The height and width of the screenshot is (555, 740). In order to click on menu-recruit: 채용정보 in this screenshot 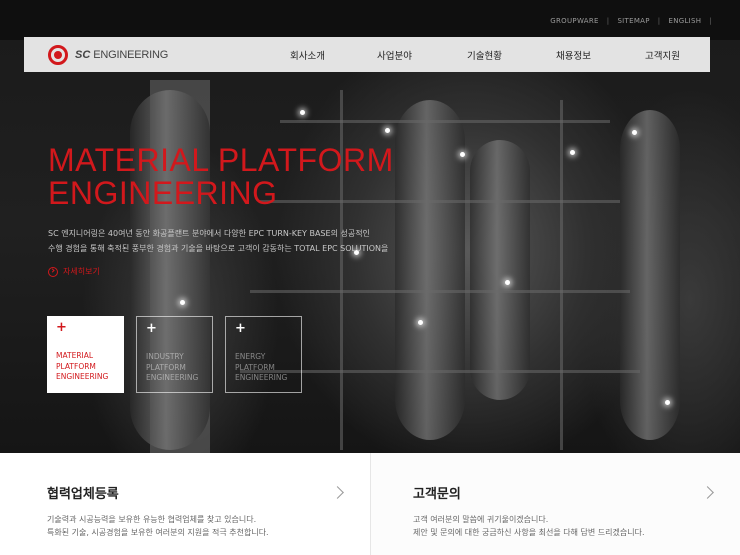, I will do `click(573, 55)`.